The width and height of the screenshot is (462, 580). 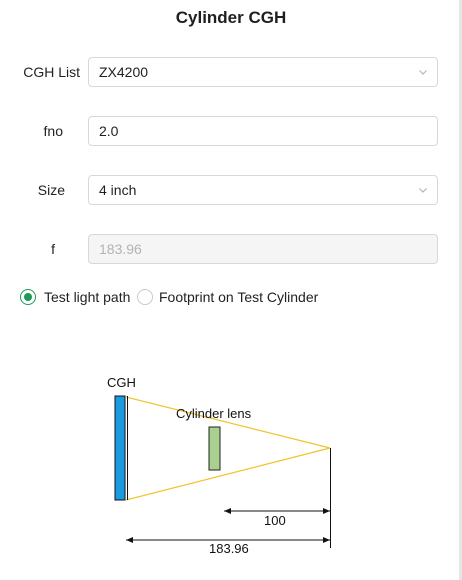 I want to click on dimension-short-label: 100, so click(x=275, y=520).